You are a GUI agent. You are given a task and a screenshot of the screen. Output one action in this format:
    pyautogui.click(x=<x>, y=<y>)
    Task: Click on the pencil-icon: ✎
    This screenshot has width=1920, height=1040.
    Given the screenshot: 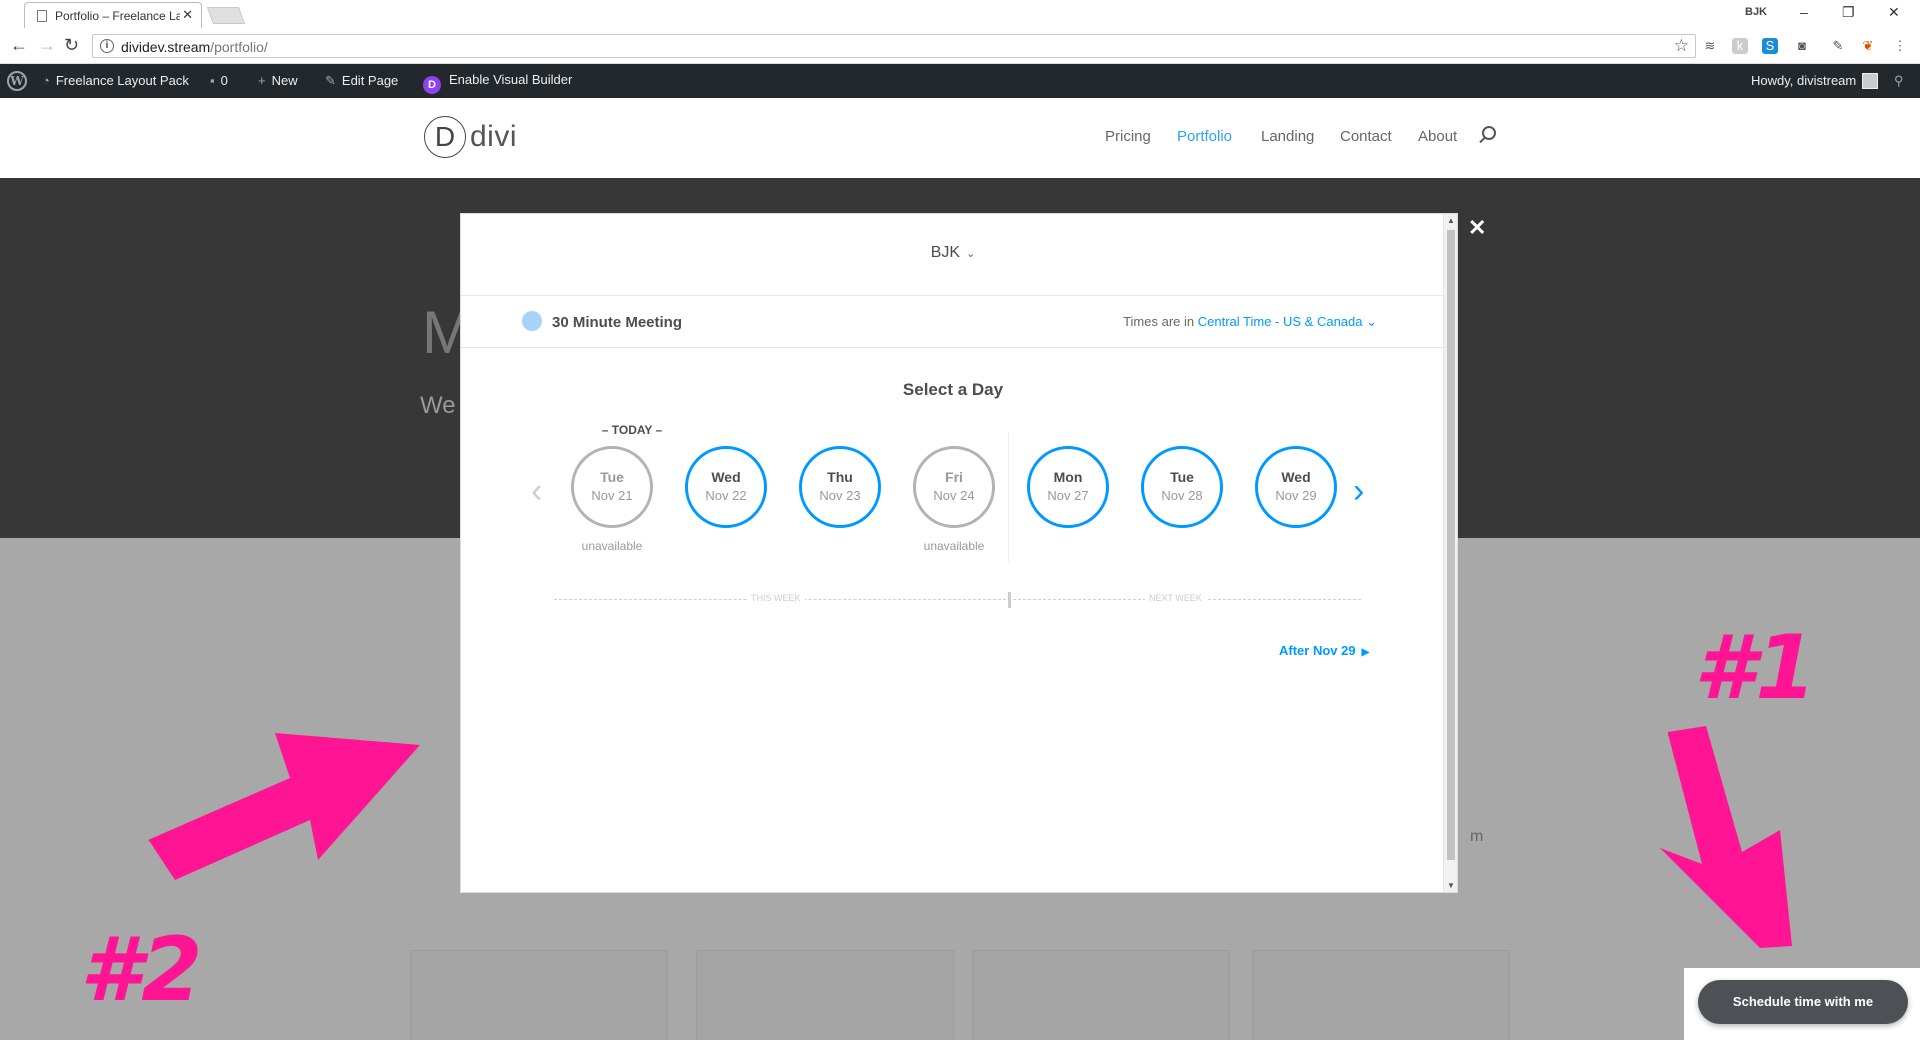 What is the action you would take?
    pyautogui.click(x=330, y=80)
    